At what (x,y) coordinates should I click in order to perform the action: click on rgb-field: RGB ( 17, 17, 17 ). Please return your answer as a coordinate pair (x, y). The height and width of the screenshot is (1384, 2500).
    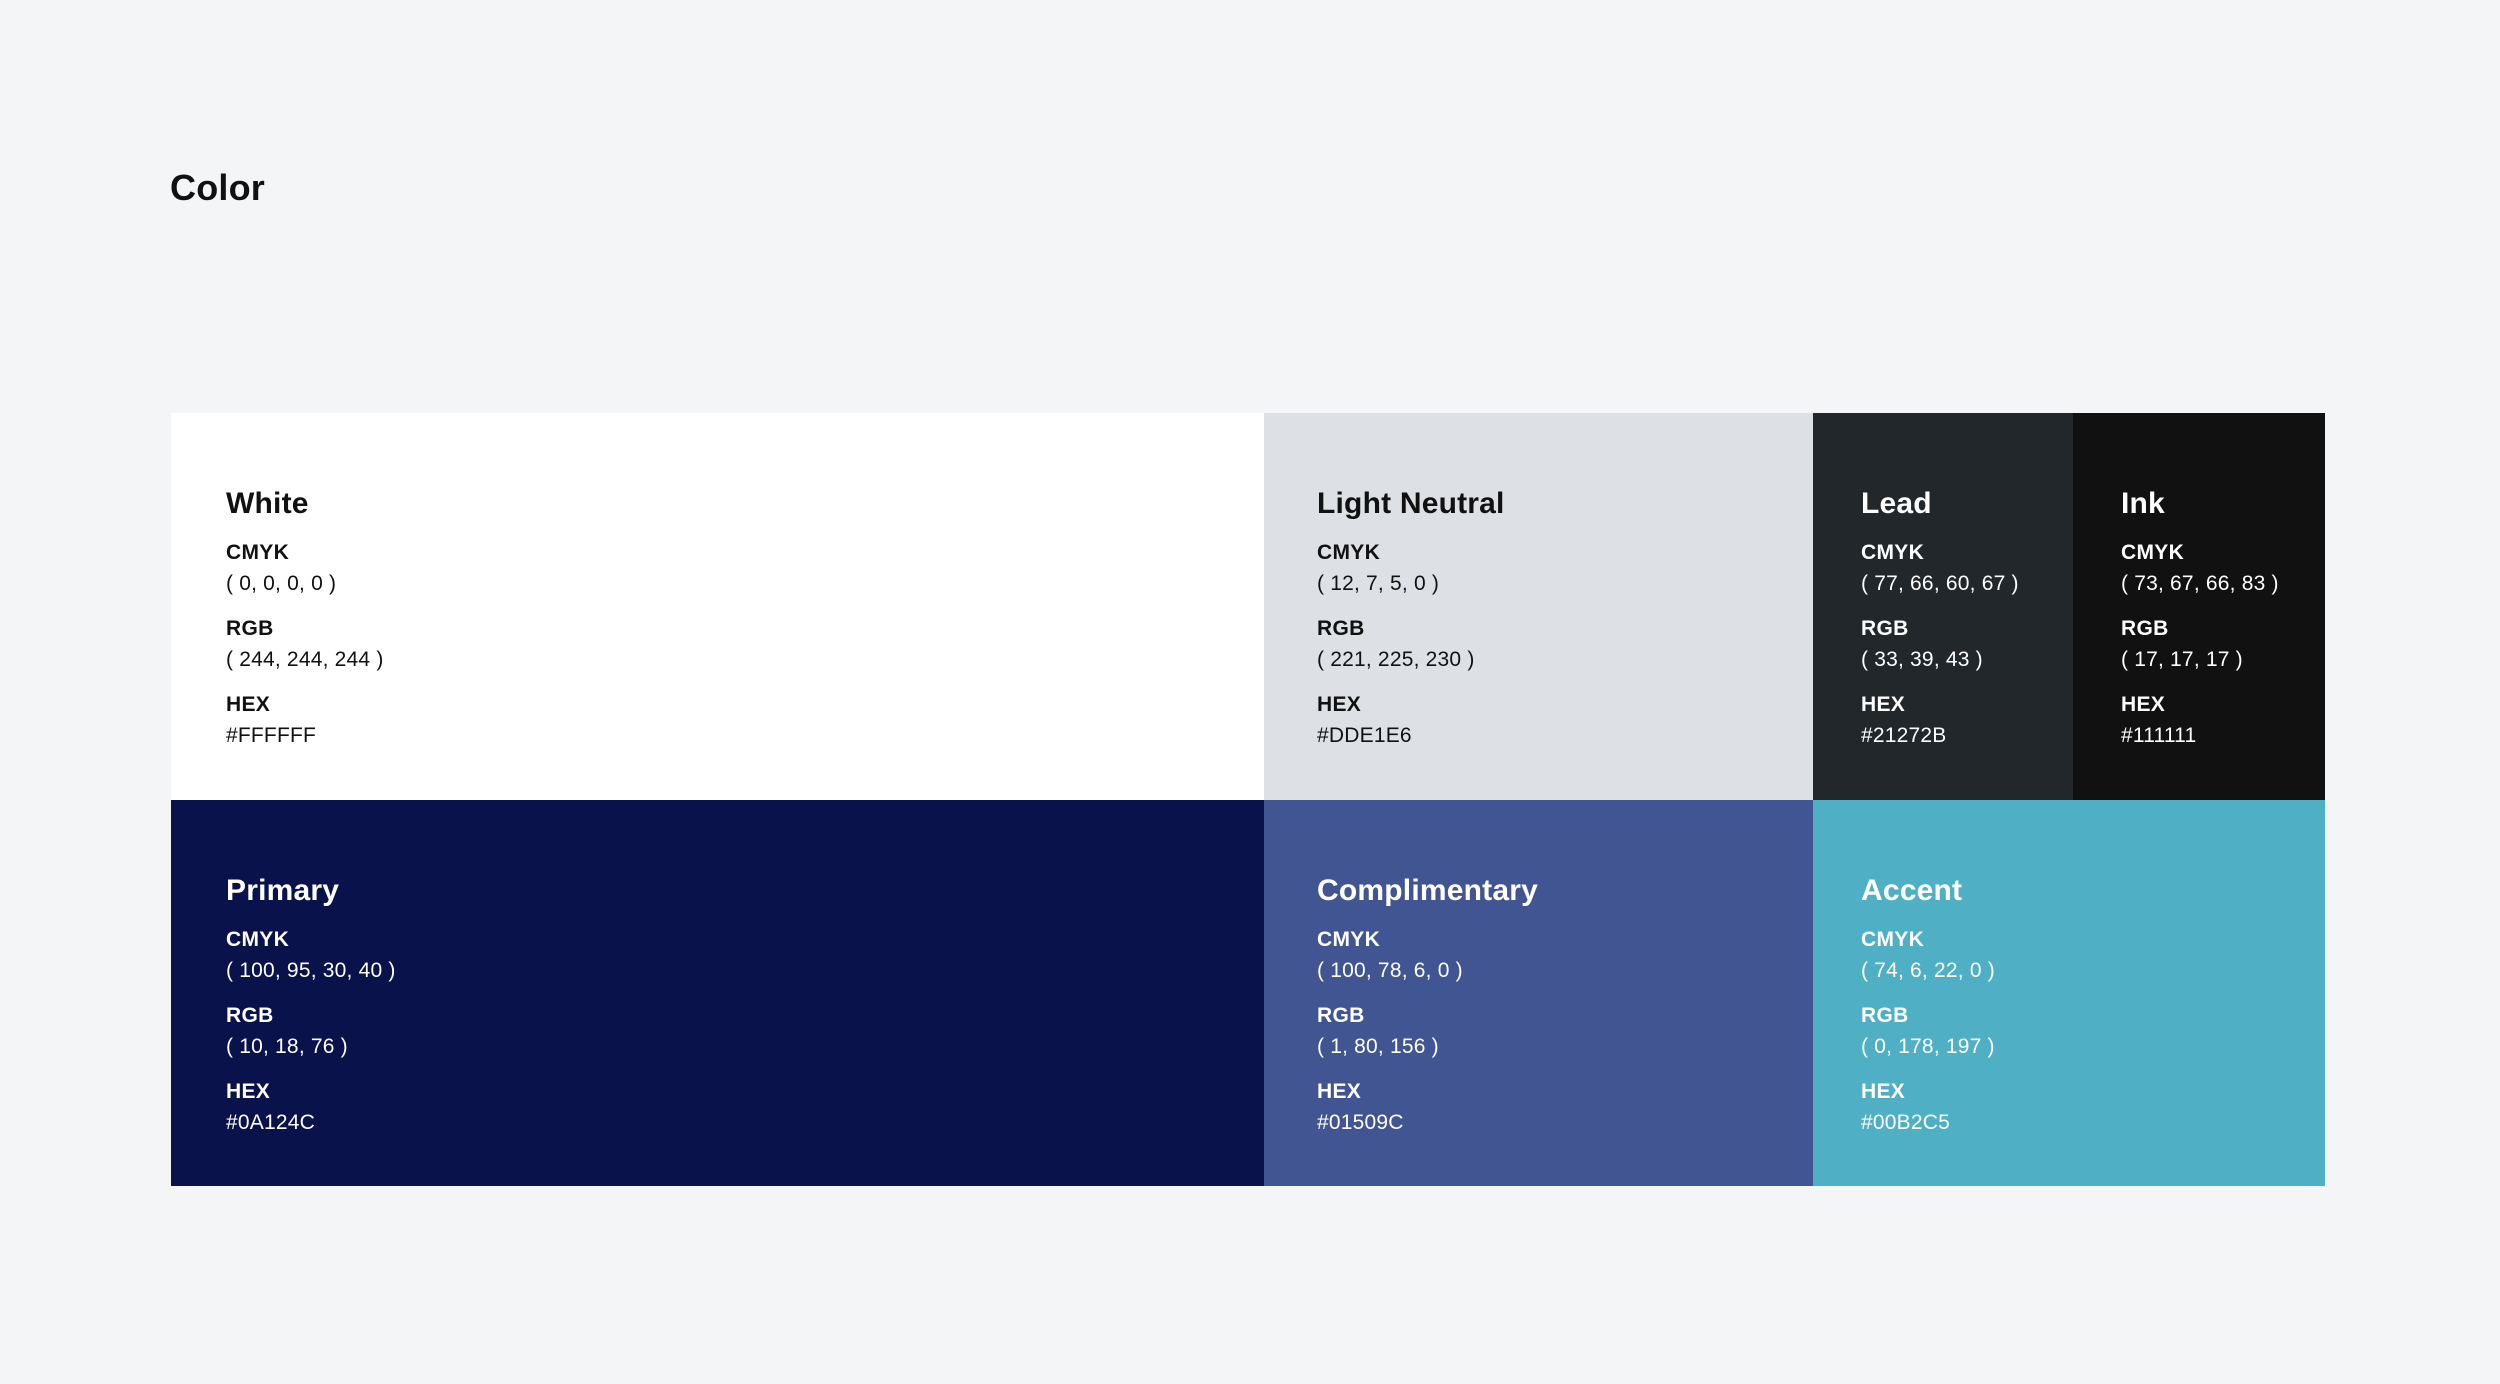
    Looking at the image, I should click on (2223, 644).